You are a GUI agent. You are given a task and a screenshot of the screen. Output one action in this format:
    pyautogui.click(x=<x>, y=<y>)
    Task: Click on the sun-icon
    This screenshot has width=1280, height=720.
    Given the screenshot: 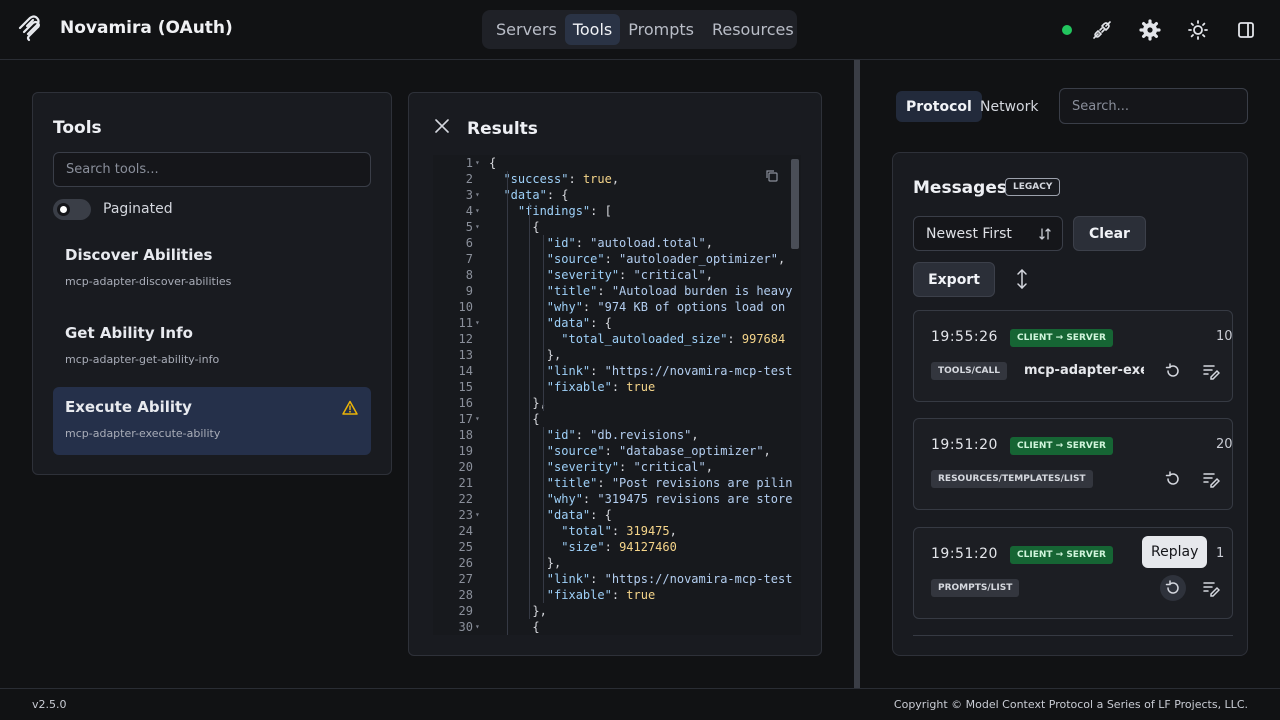 What is the action you would take?
    pyautogui.click(x=1198, y=30)
    